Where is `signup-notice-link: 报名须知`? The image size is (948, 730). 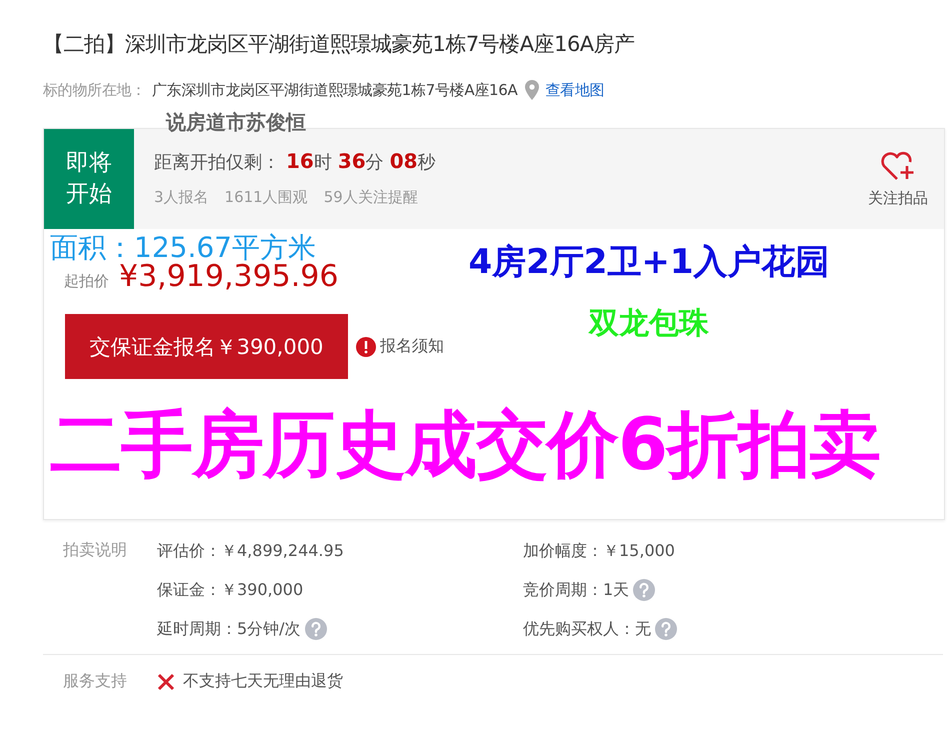
signup-notice-link: 报名须知 is located at coordinates (400, 346).